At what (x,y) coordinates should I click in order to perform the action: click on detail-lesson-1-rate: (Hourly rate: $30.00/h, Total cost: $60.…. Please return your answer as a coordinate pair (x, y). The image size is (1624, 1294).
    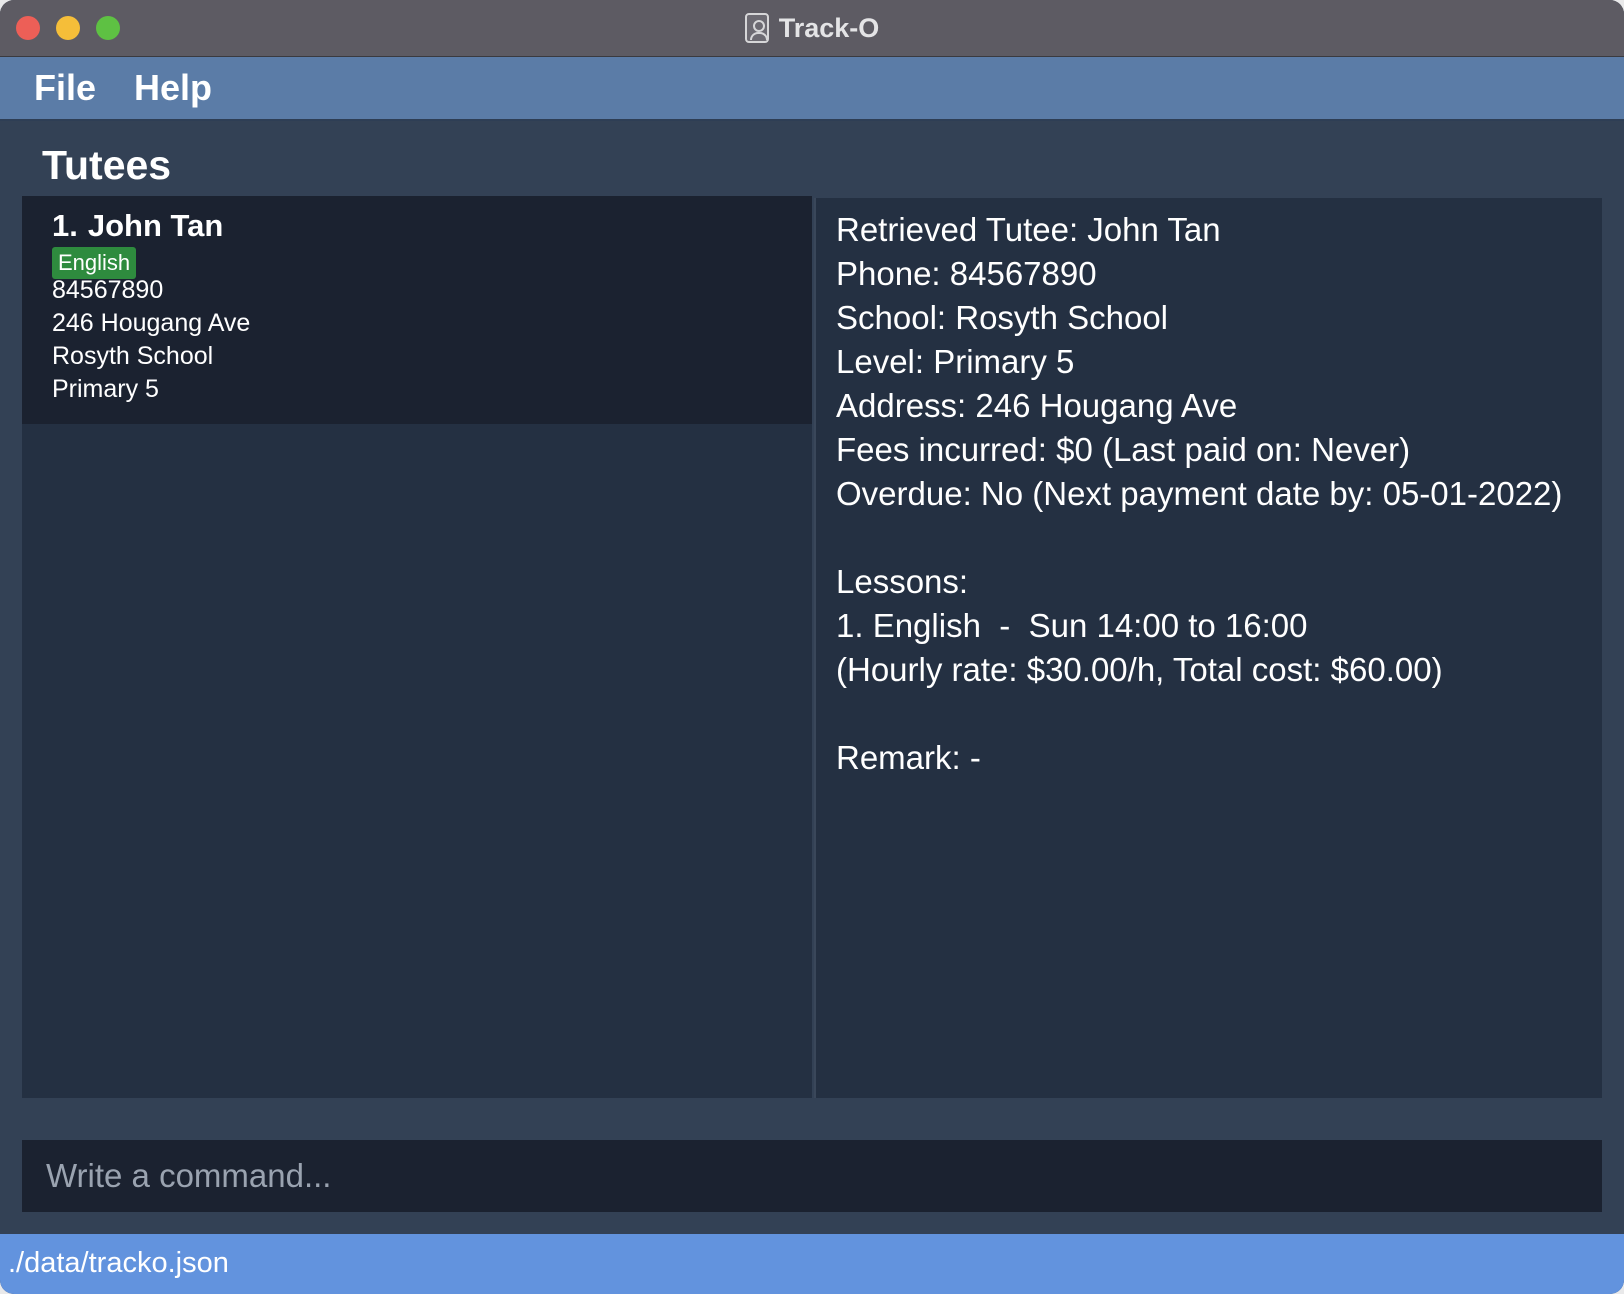
    Looking at the image, I should click on (1139, 669).